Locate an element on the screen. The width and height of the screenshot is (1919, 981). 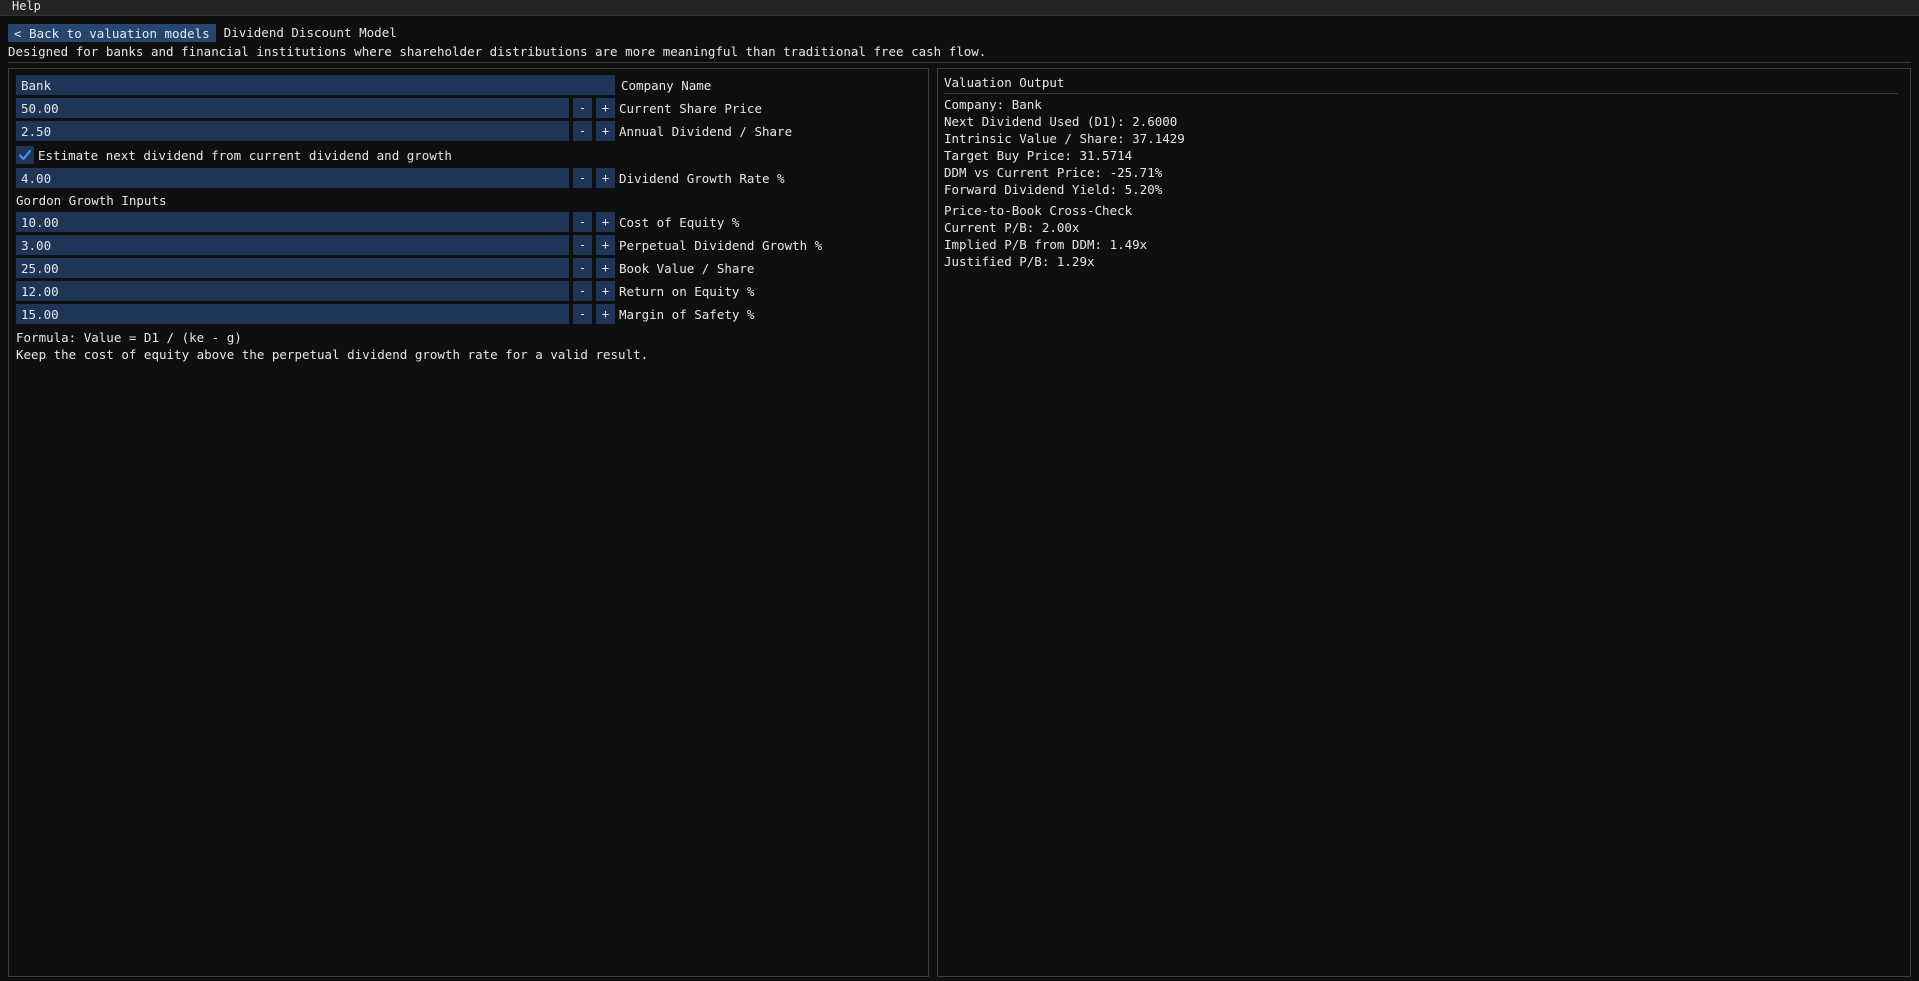
perpetual-growth-label: Perpetual Dividend Growth % is located at coordinates (721, 245).